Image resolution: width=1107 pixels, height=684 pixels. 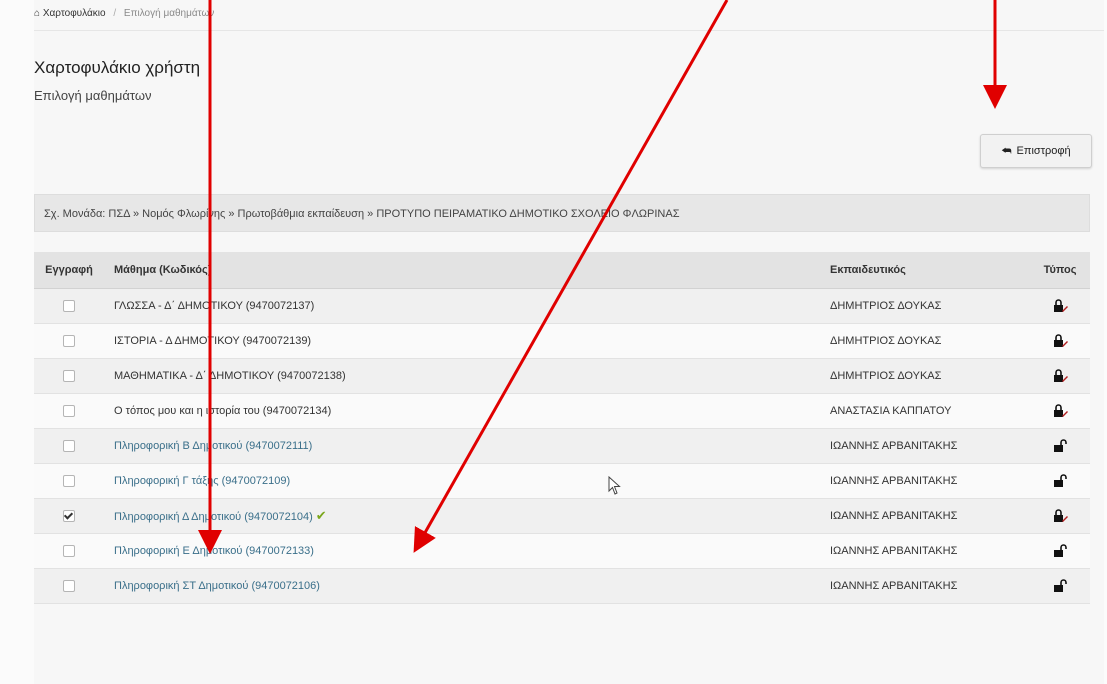 What do you see at coordinates (1006, 150) in the screenshot?
I see `reply-icon: ⮪` at bounding box center [1006, 150].